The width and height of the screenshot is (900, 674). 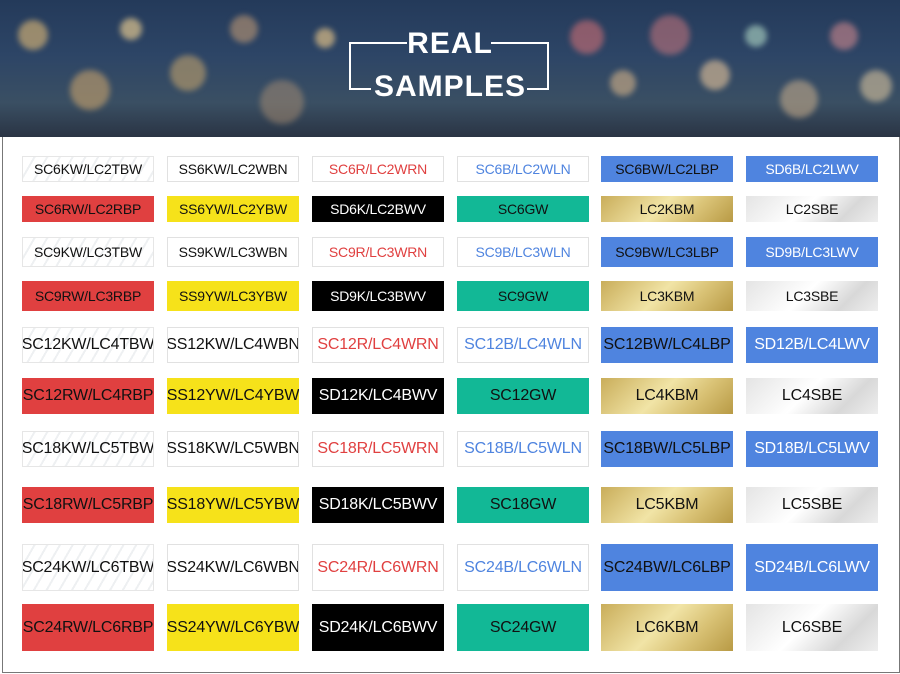 I want to click on sample-label: SD9B/LC3LWV, so click(x=812, y=252).